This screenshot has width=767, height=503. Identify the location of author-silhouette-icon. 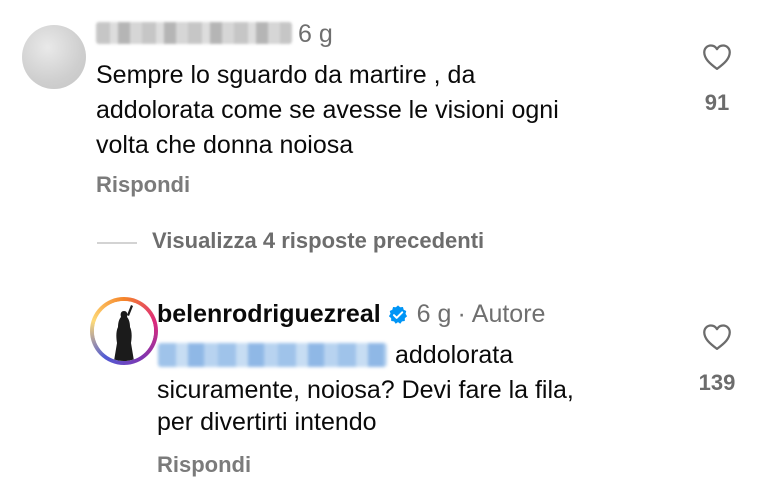
(124, 331).